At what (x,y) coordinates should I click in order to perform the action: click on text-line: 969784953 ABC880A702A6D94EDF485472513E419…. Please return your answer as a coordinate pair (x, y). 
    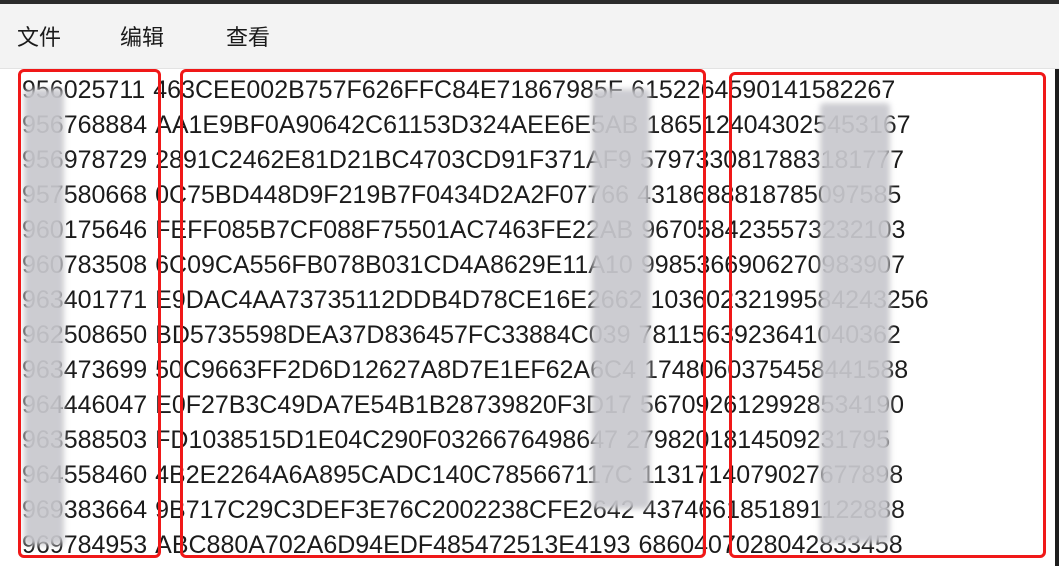
    Looking at the image, I should click on (475, 545).